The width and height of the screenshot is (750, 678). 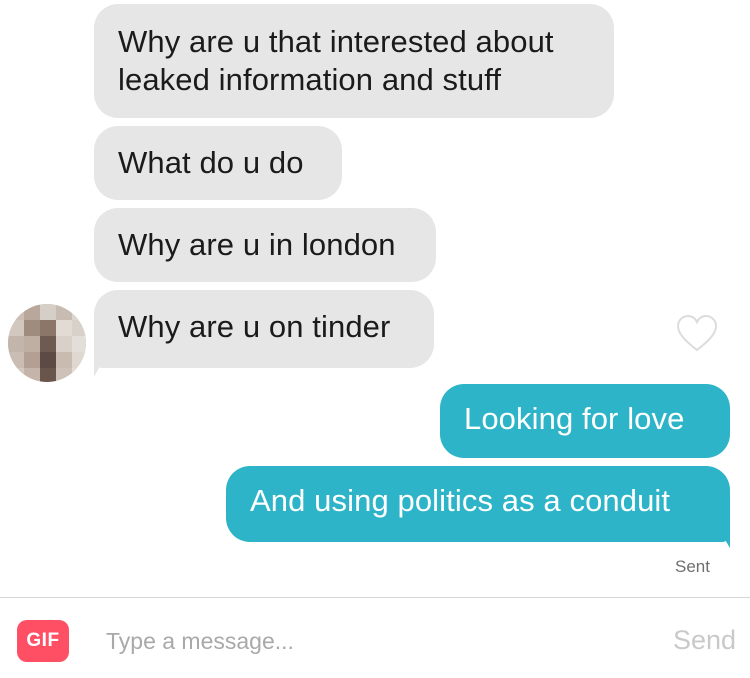 I want to click on incoming-message: Why are u on tinder, so click(x=264, y=329).